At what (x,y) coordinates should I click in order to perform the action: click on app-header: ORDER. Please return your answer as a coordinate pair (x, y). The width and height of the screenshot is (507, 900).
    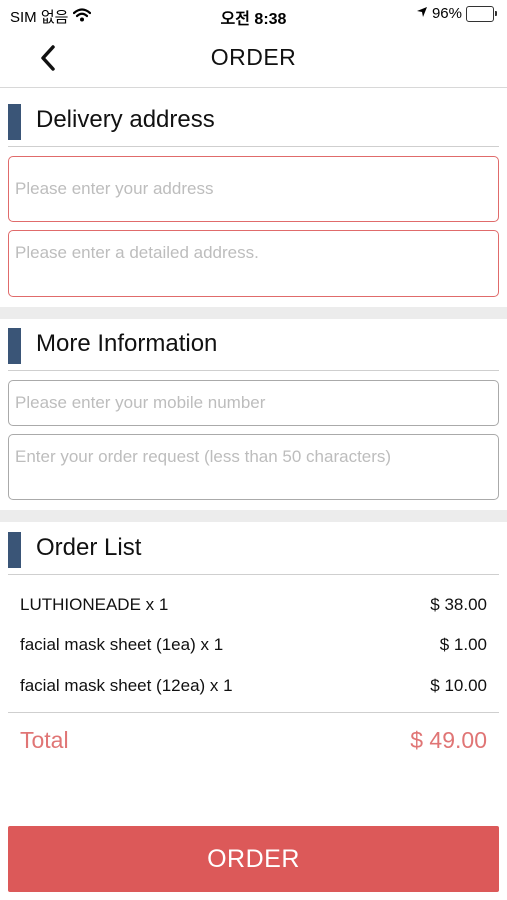
    Looking at the image, I should click on (253, 59).